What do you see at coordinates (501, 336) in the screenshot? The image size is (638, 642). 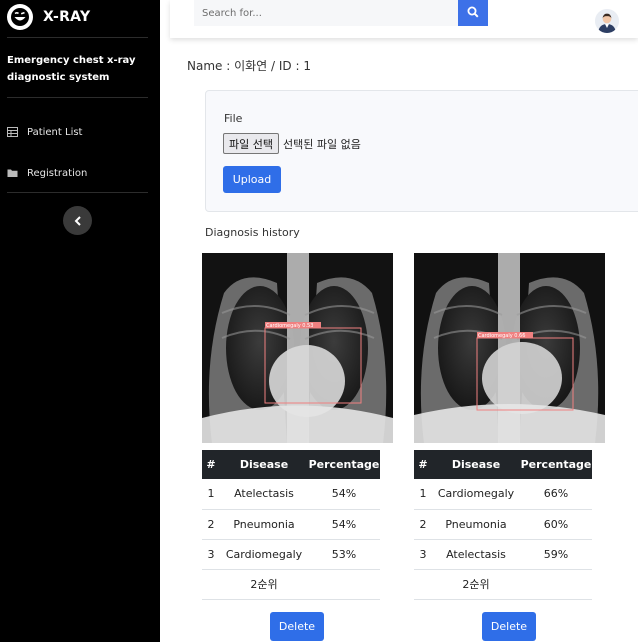 I see `bbox-label: Cardiomegaly 0.66` at bounding box center [501, 336].